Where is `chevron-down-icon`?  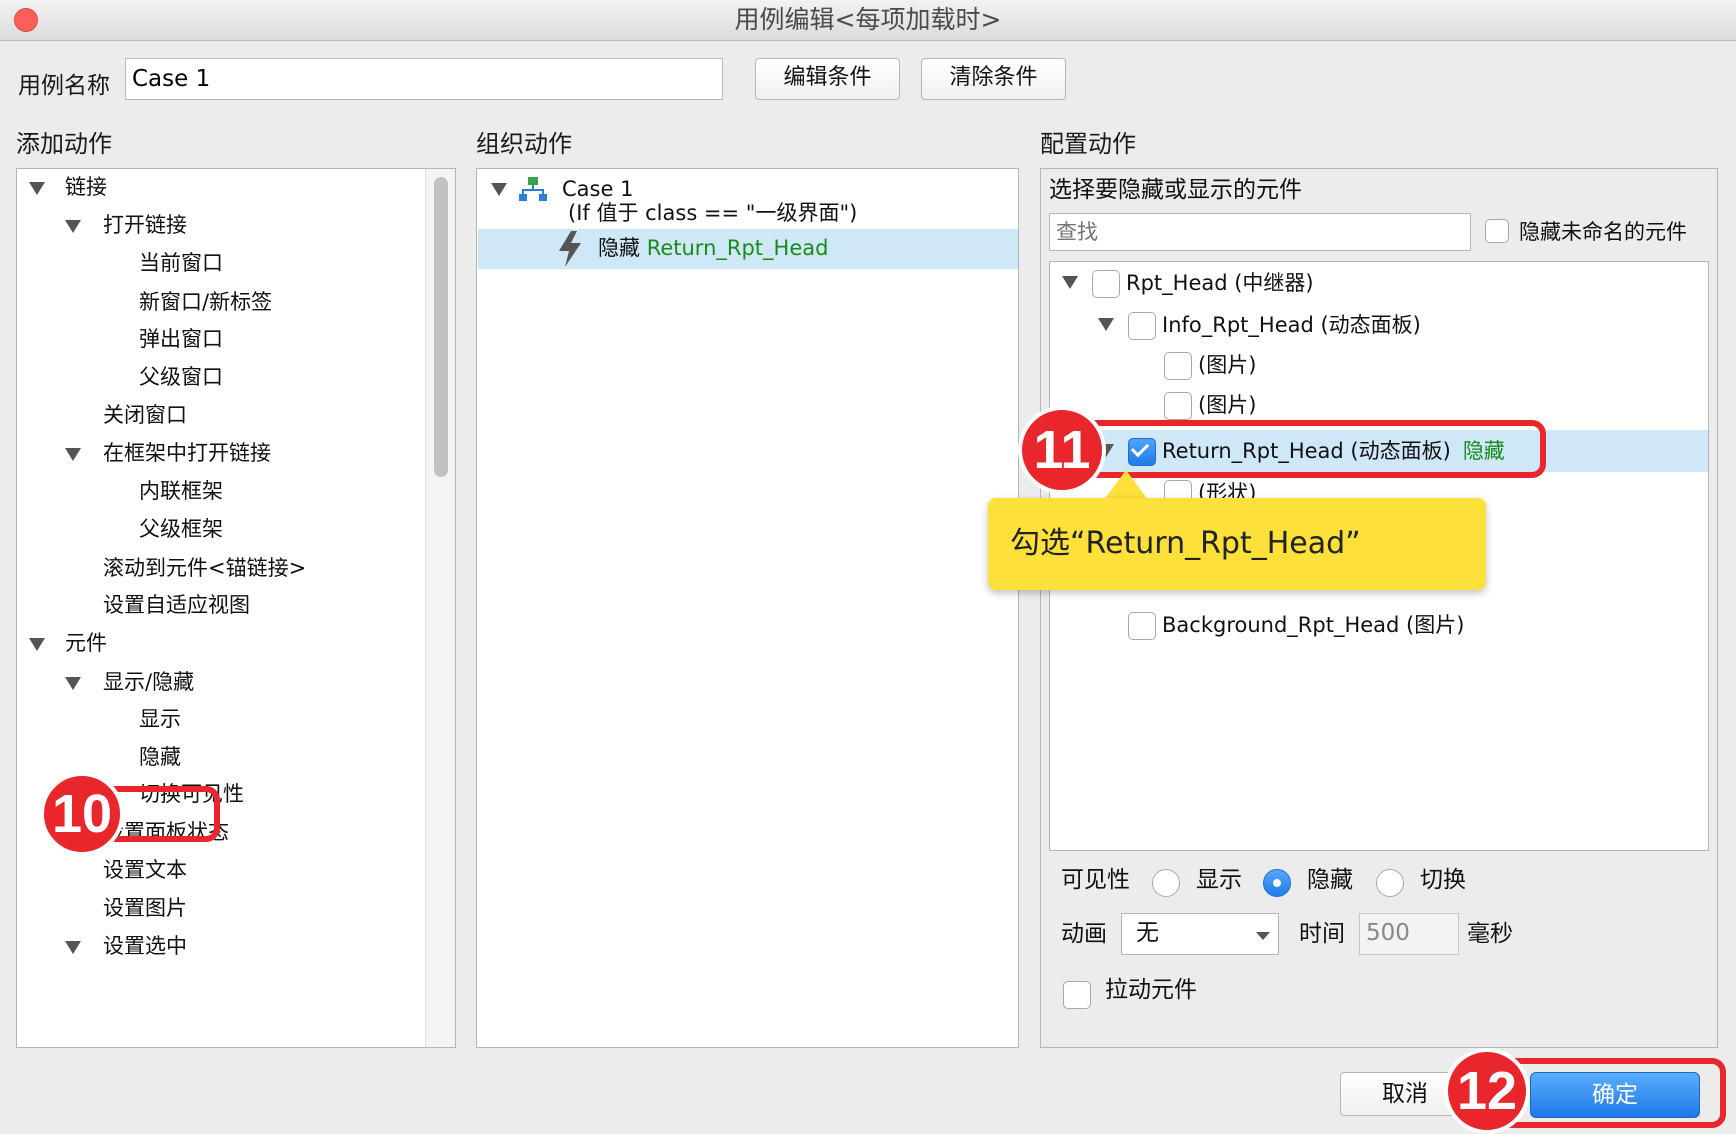
chevron-down-icon is located at coordinates (1263, 936).